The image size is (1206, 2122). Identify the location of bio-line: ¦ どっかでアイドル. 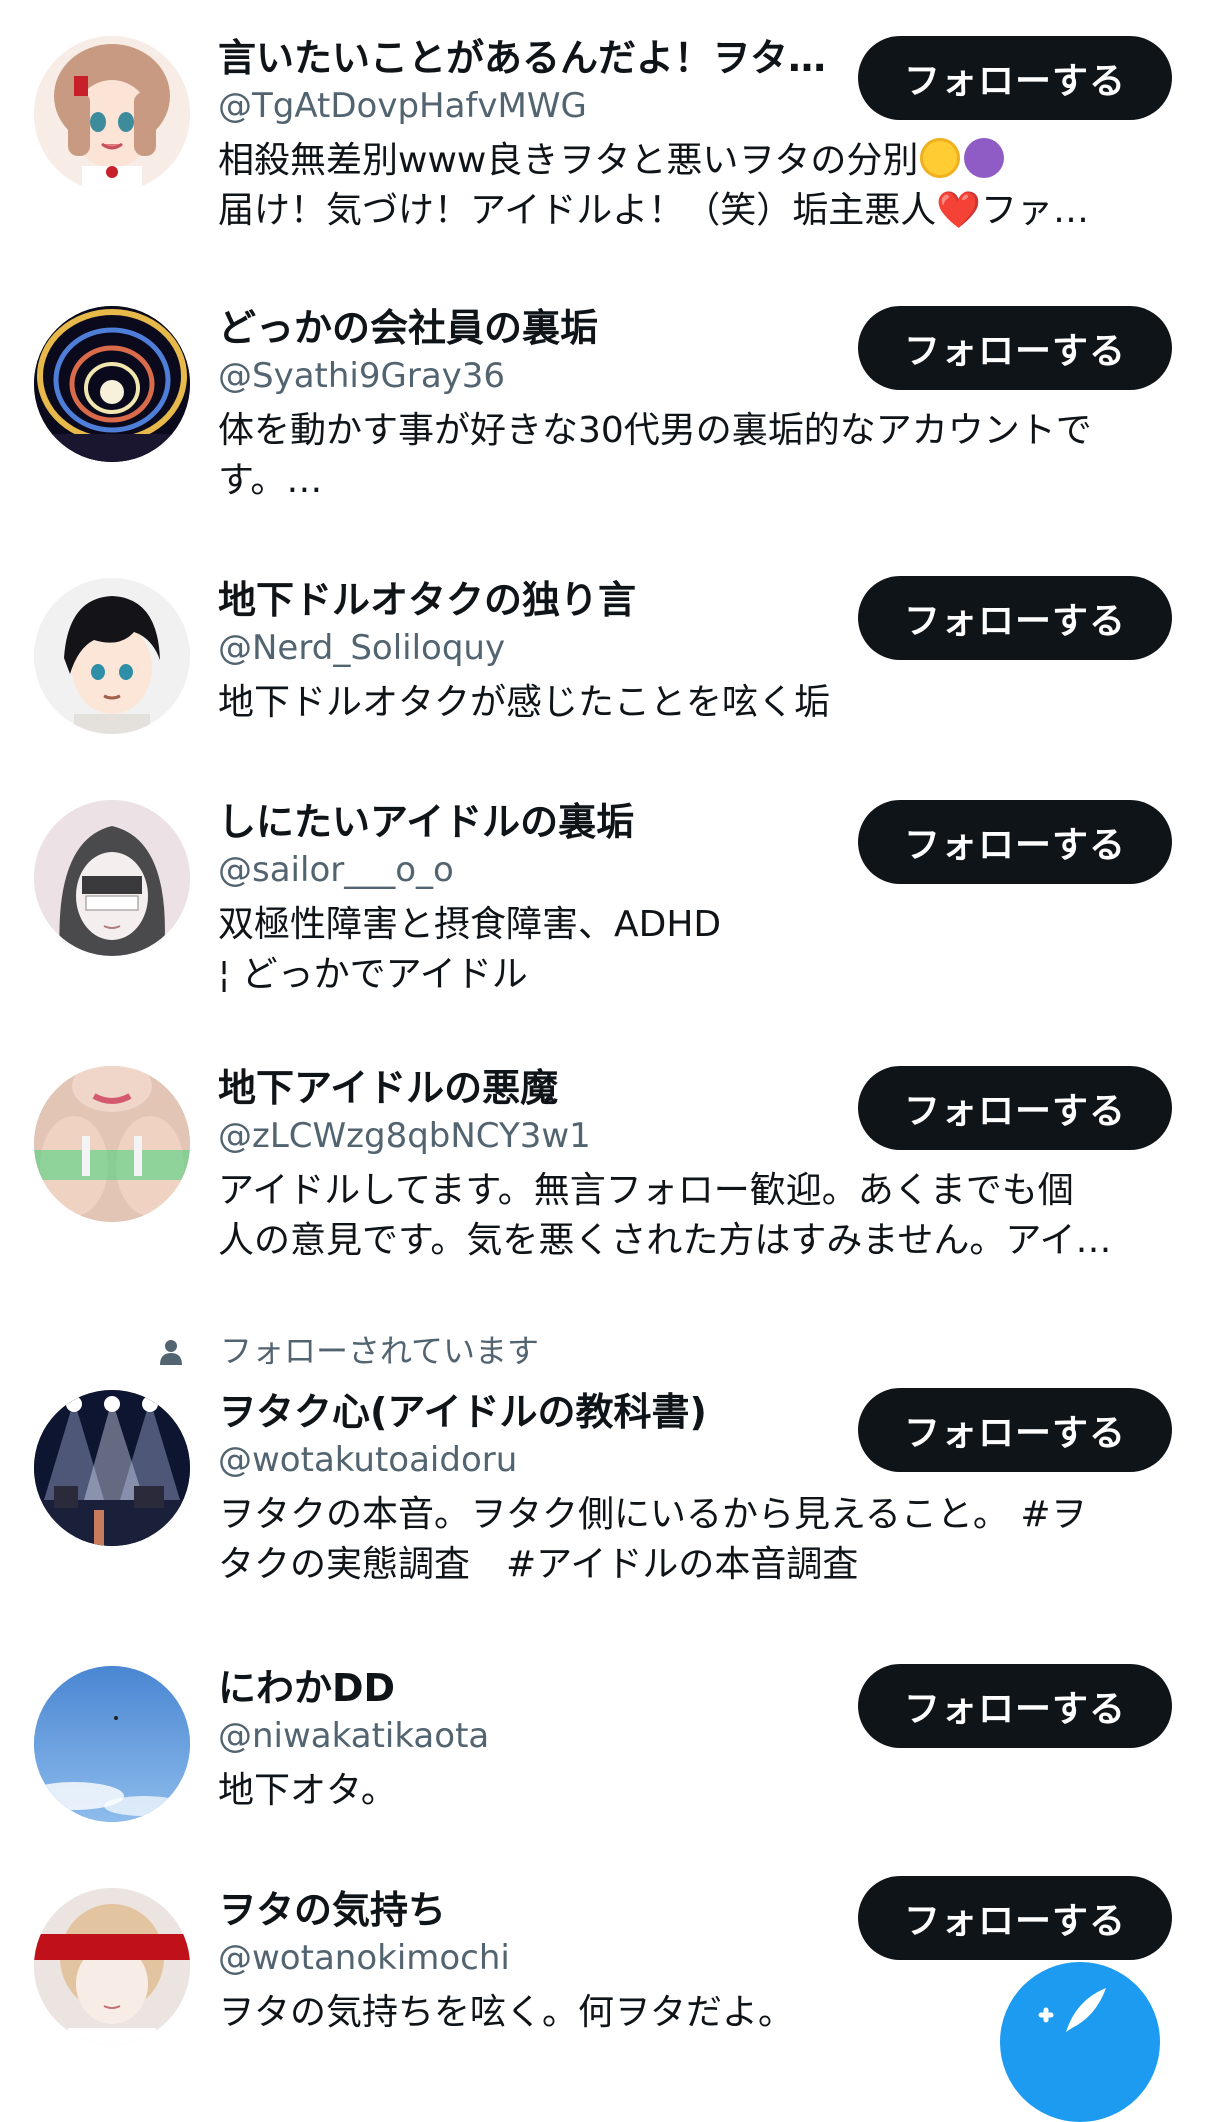
(373, 974).